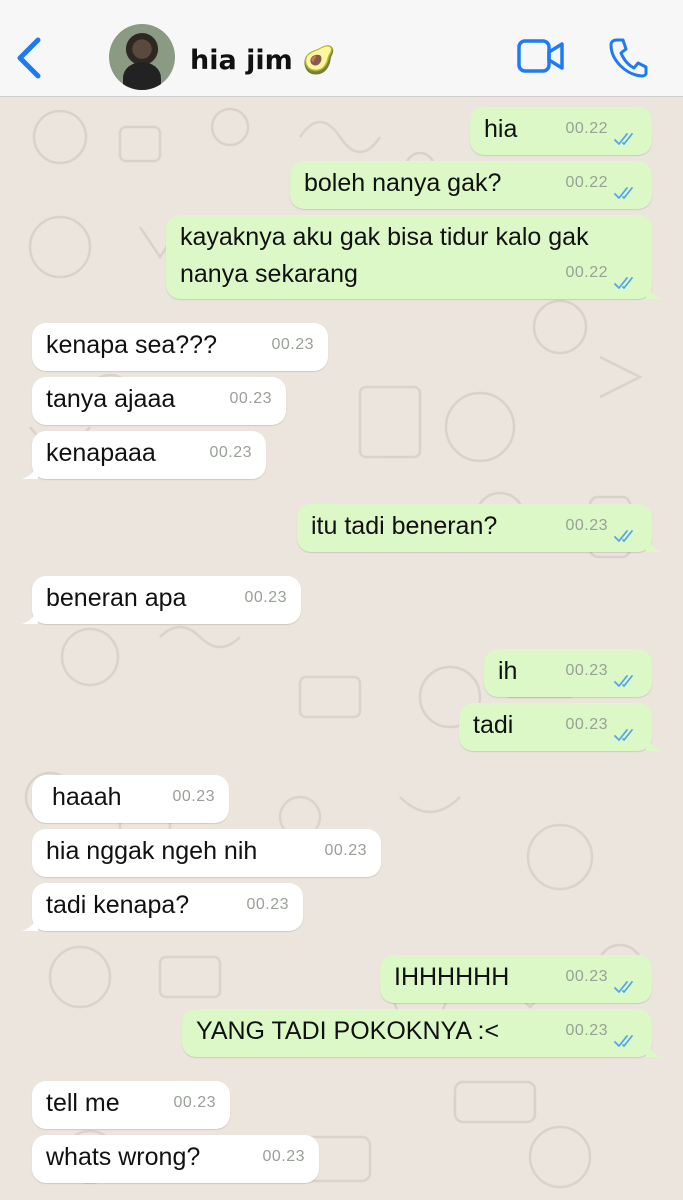  I want to click on incoming-message: hia nggak ngeh nih 00.23, so click(206, 853).